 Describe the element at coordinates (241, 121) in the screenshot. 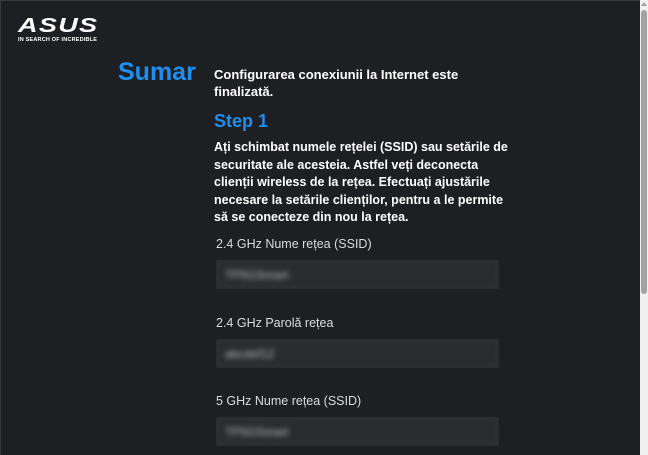

I see `step-title: Step 1` at that location.